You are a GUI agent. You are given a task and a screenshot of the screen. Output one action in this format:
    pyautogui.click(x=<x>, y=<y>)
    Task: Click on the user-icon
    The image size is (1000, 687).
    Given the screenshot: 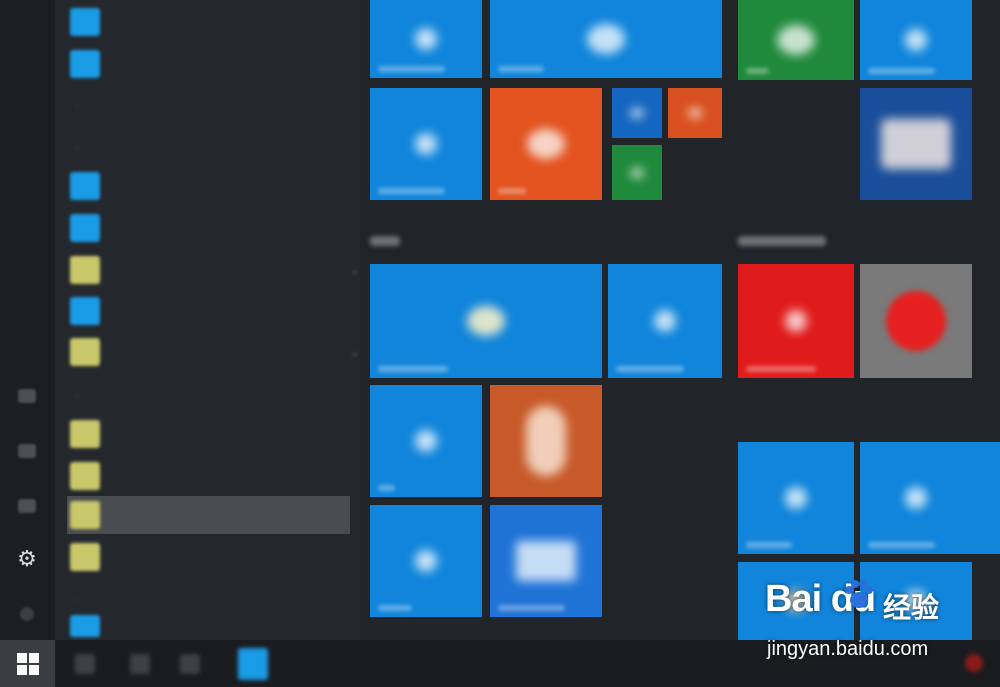 What is the action you would take?
    pyautogui.click(x=27, y=396)
    